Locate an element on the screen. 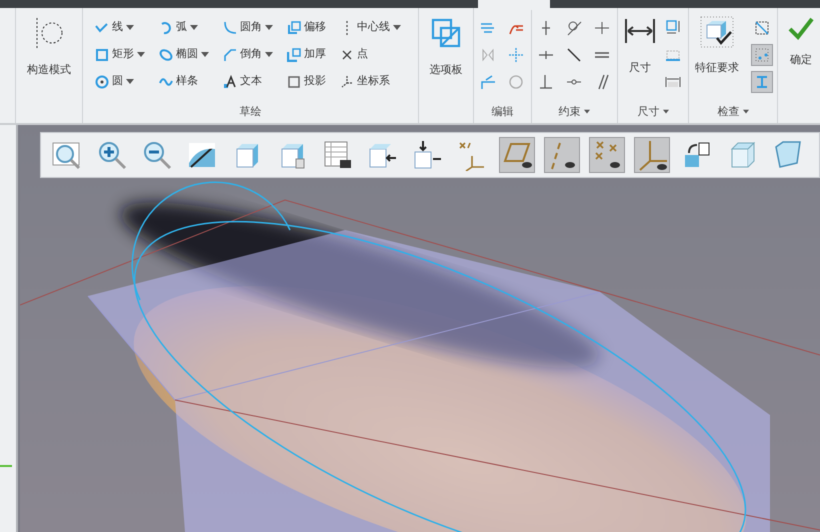 This screenshot has width=820, height=532. rotate-icon is located at coordinates (516, 82).